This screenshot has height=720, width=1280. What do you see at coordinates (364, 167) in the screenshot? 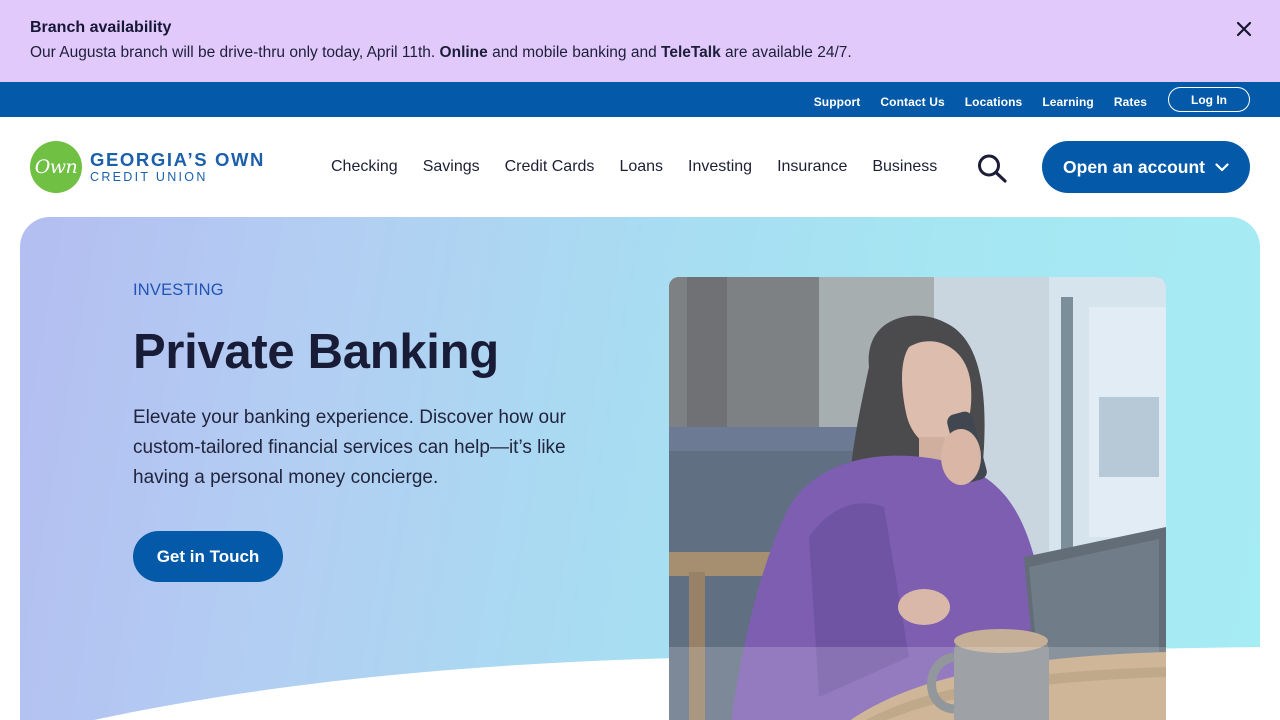
I see `nav-item-checking: Checking` at bounding box center [364, 167].